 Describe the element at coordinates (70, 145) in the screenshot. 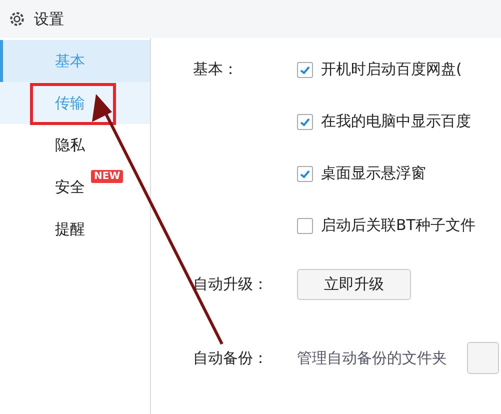

I see `sidebar-label: 隐私` at that location.